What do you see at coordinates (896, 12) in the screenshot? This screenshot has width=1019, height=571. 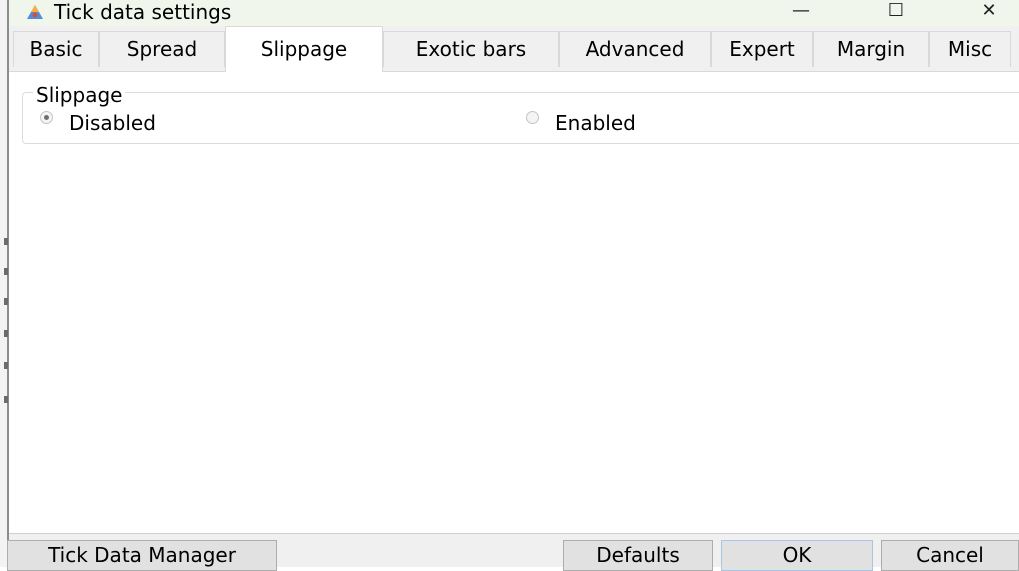 I see `maximize-button: ☐` at bounding box center [896, 12].